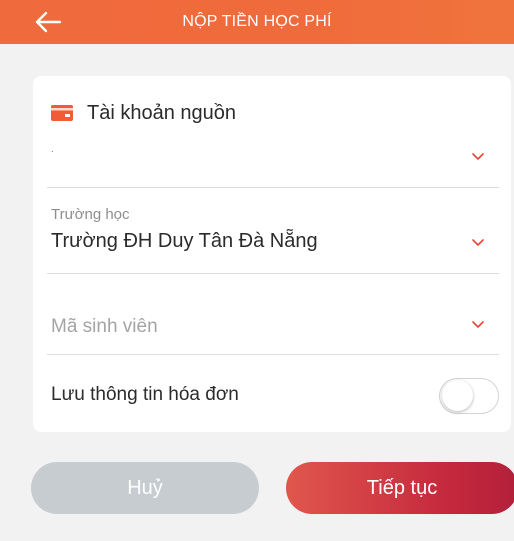 The width and height of the screenshot is (514, 541). I want to click on cancel-button: Huỷ, so click(145, 488).